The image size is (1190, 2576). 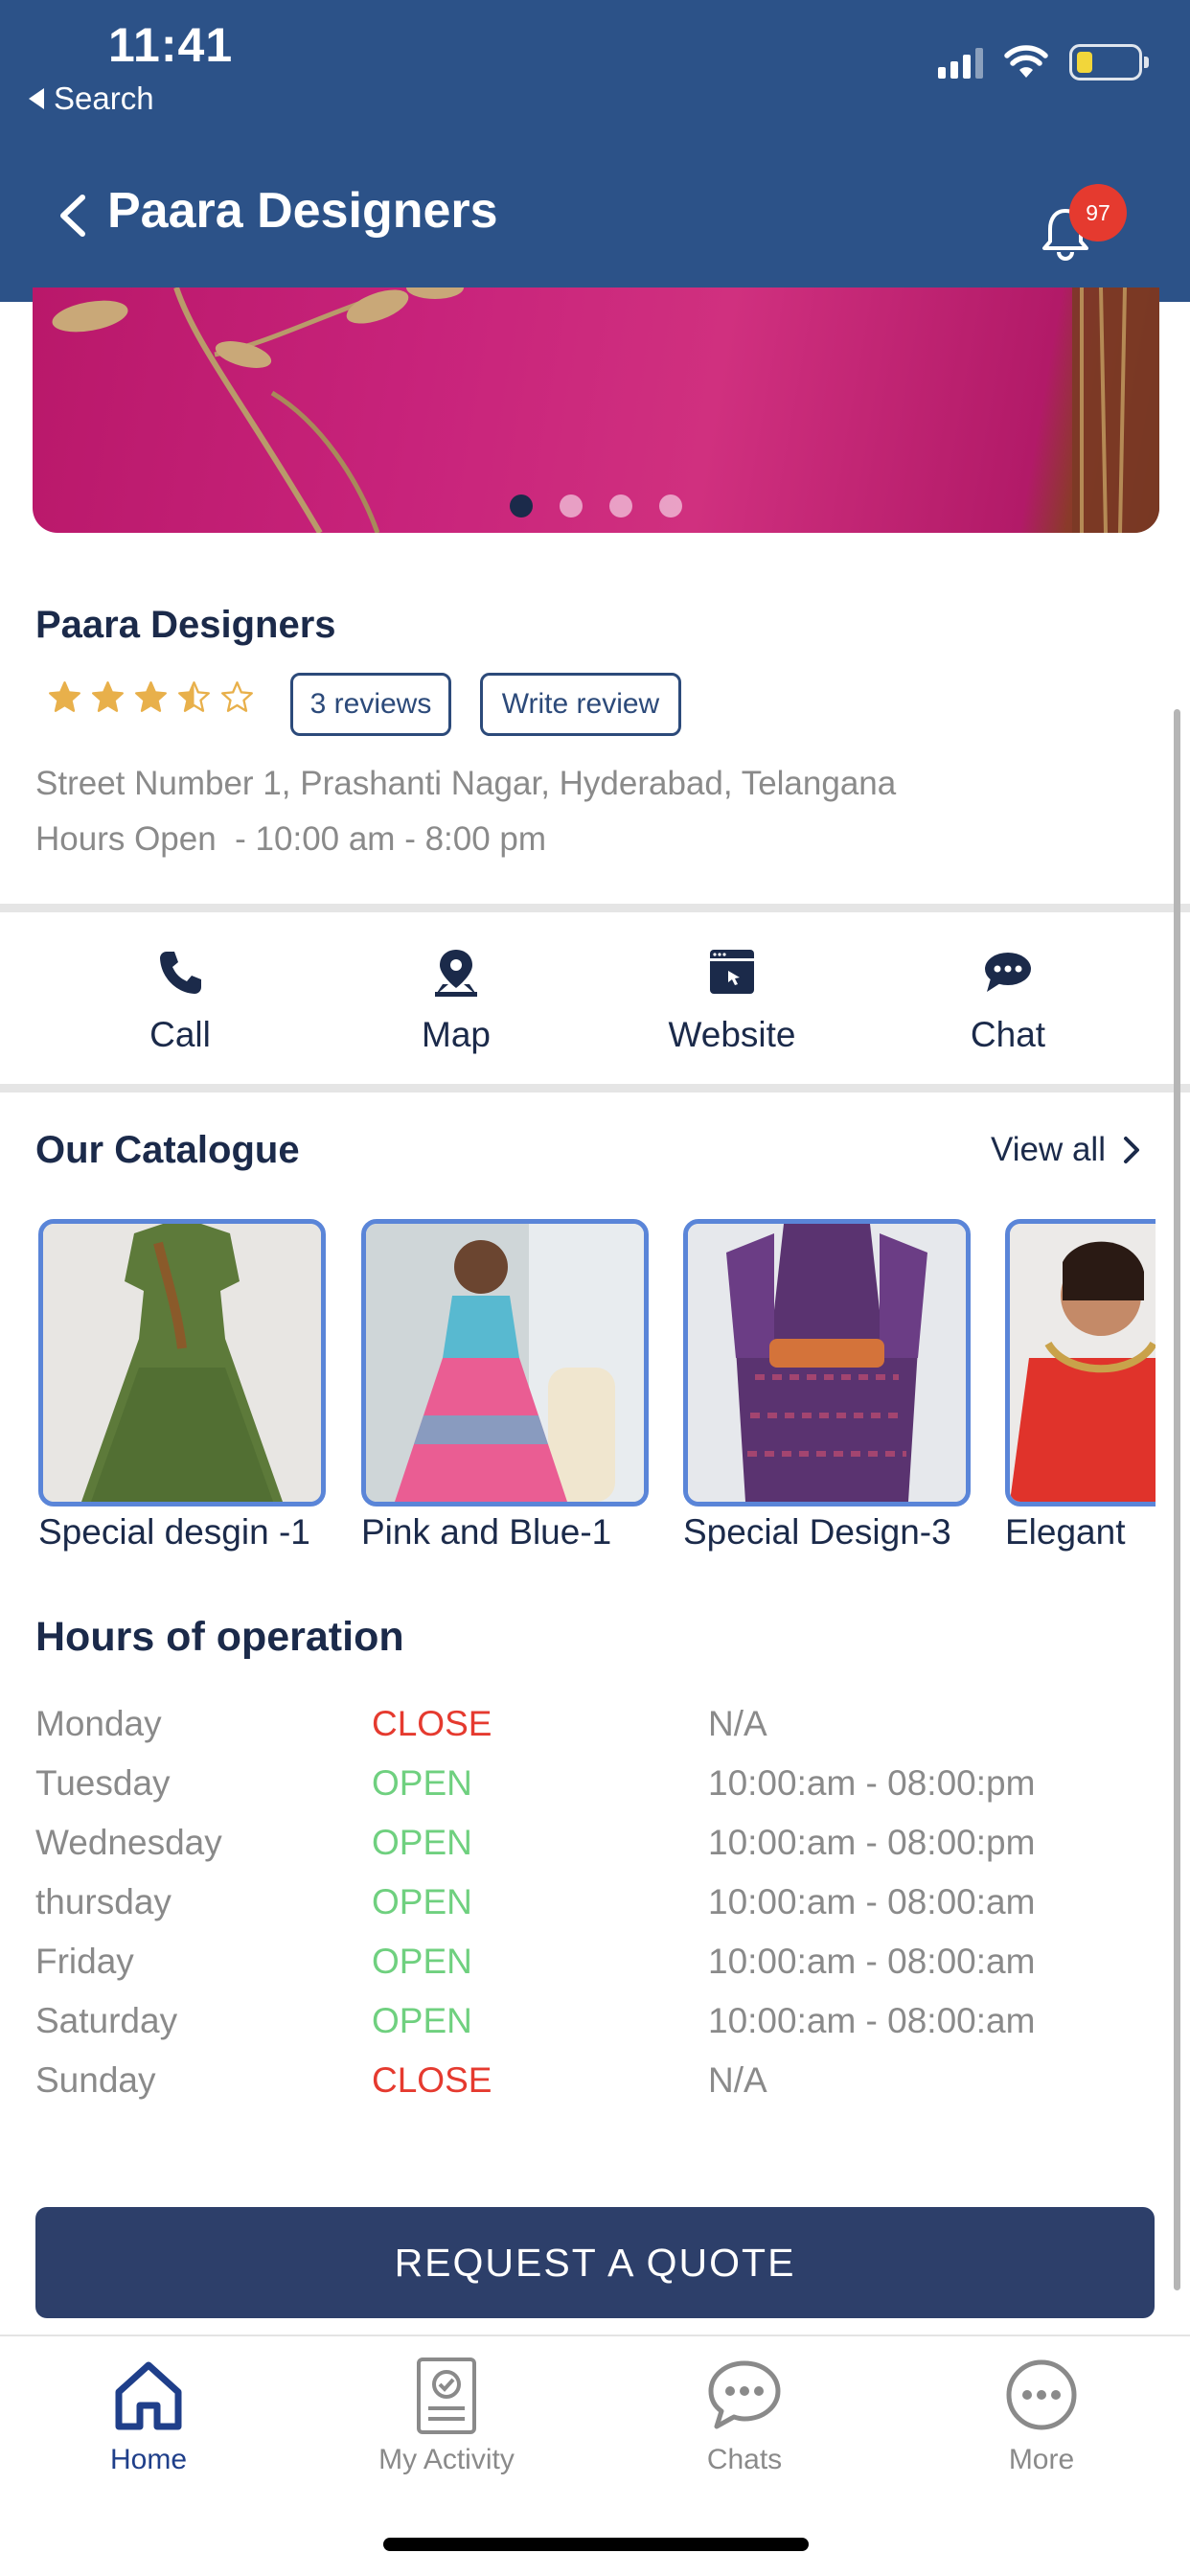 I want to click on call-label: Call, so click(x=180, y=1034).